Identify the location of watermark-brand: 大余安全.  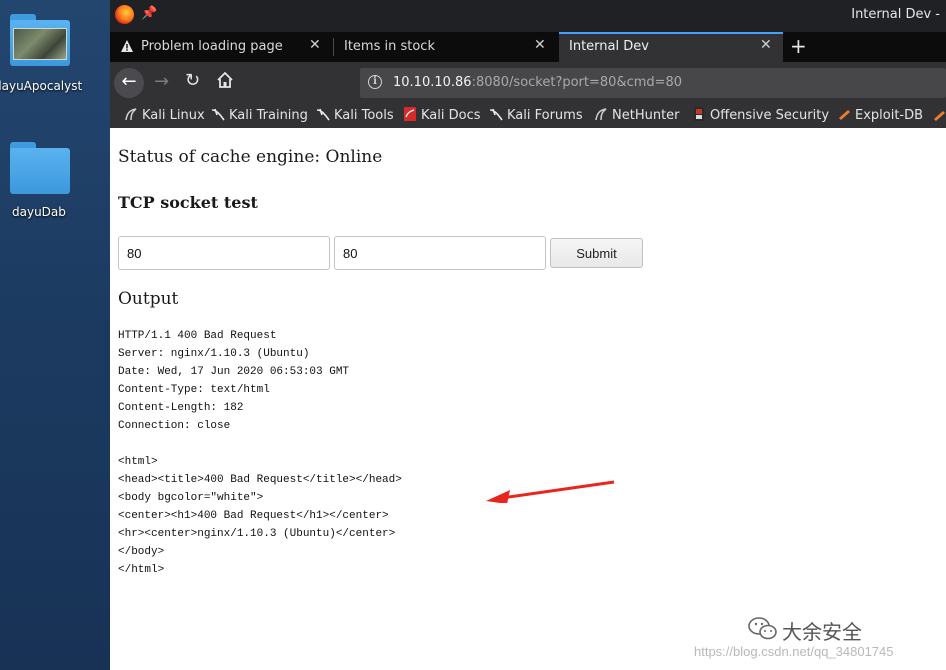
(822, 632).